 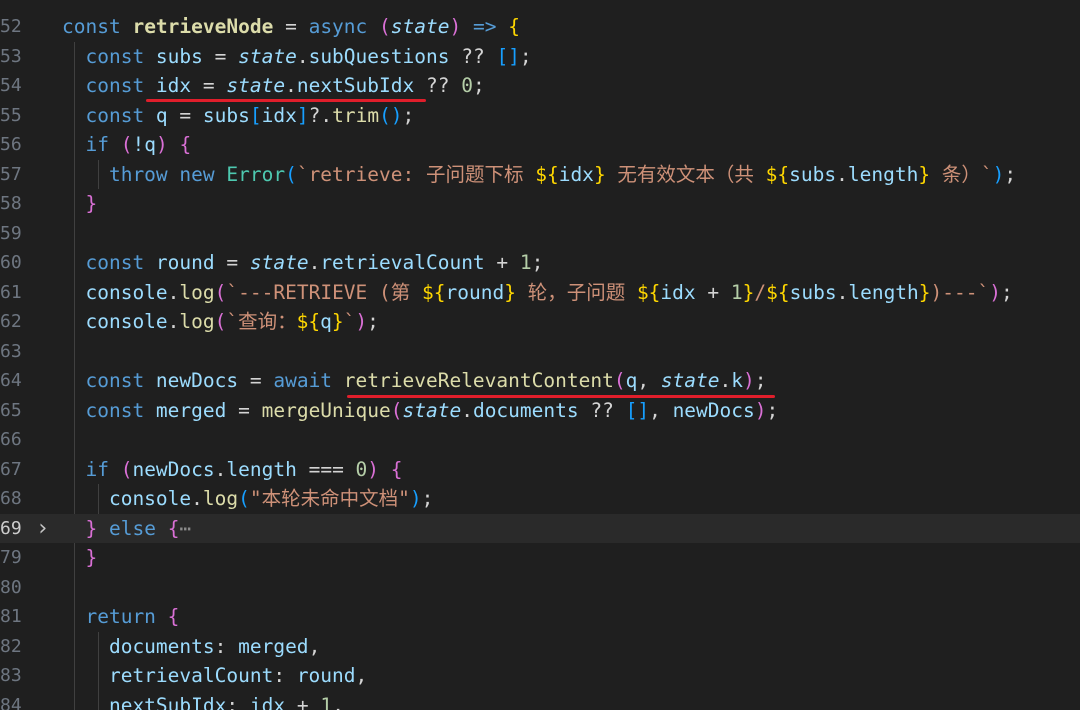 What do you see at coordinates (11, 26) in the screenshot?
I see `line-number: 52` at bounding box center [11, 26].